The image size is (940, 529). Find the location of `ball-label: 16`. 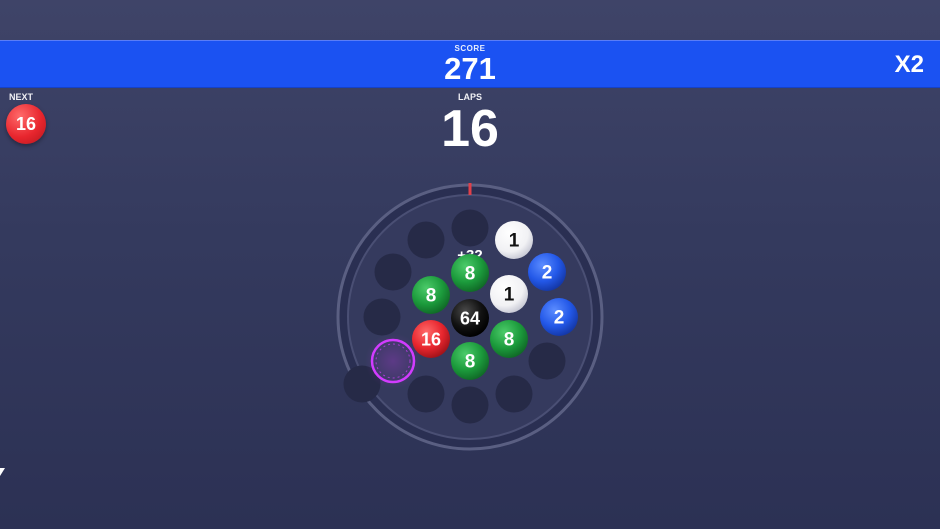

ball-label: 16 is located at coordinates (431, 340).